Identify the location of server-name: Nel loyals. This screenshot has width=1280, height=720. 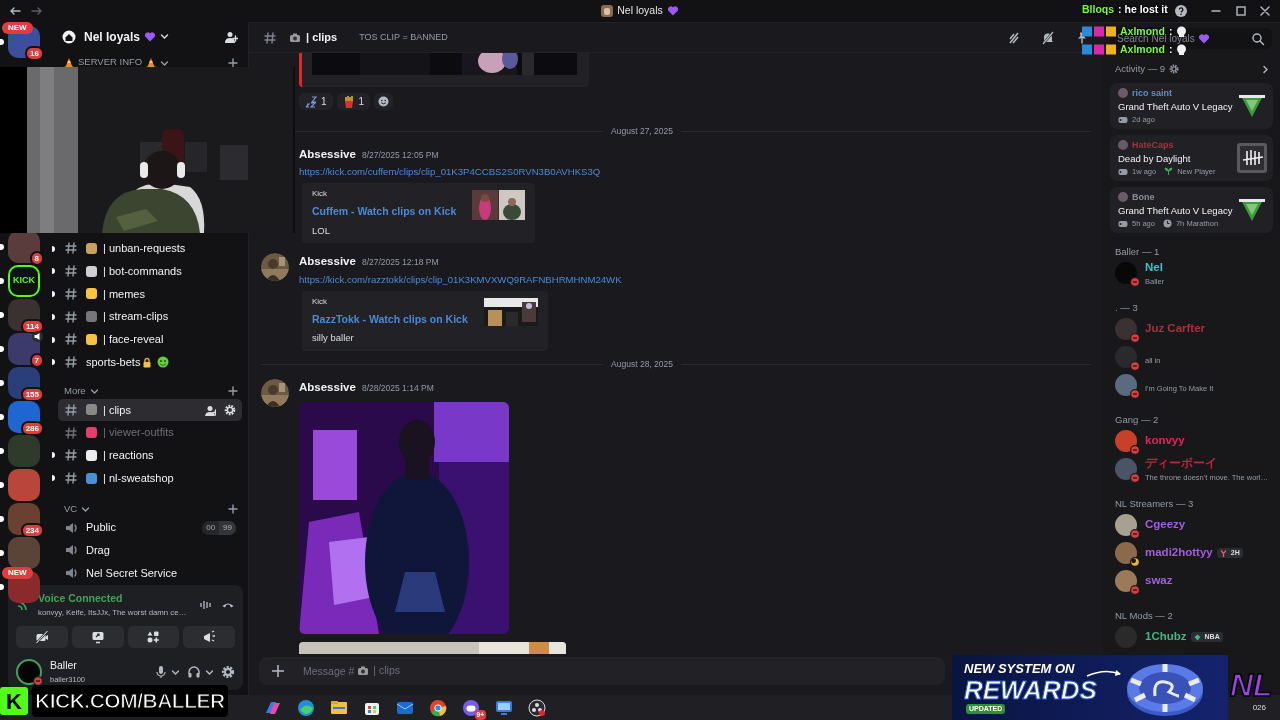
(112, 36).